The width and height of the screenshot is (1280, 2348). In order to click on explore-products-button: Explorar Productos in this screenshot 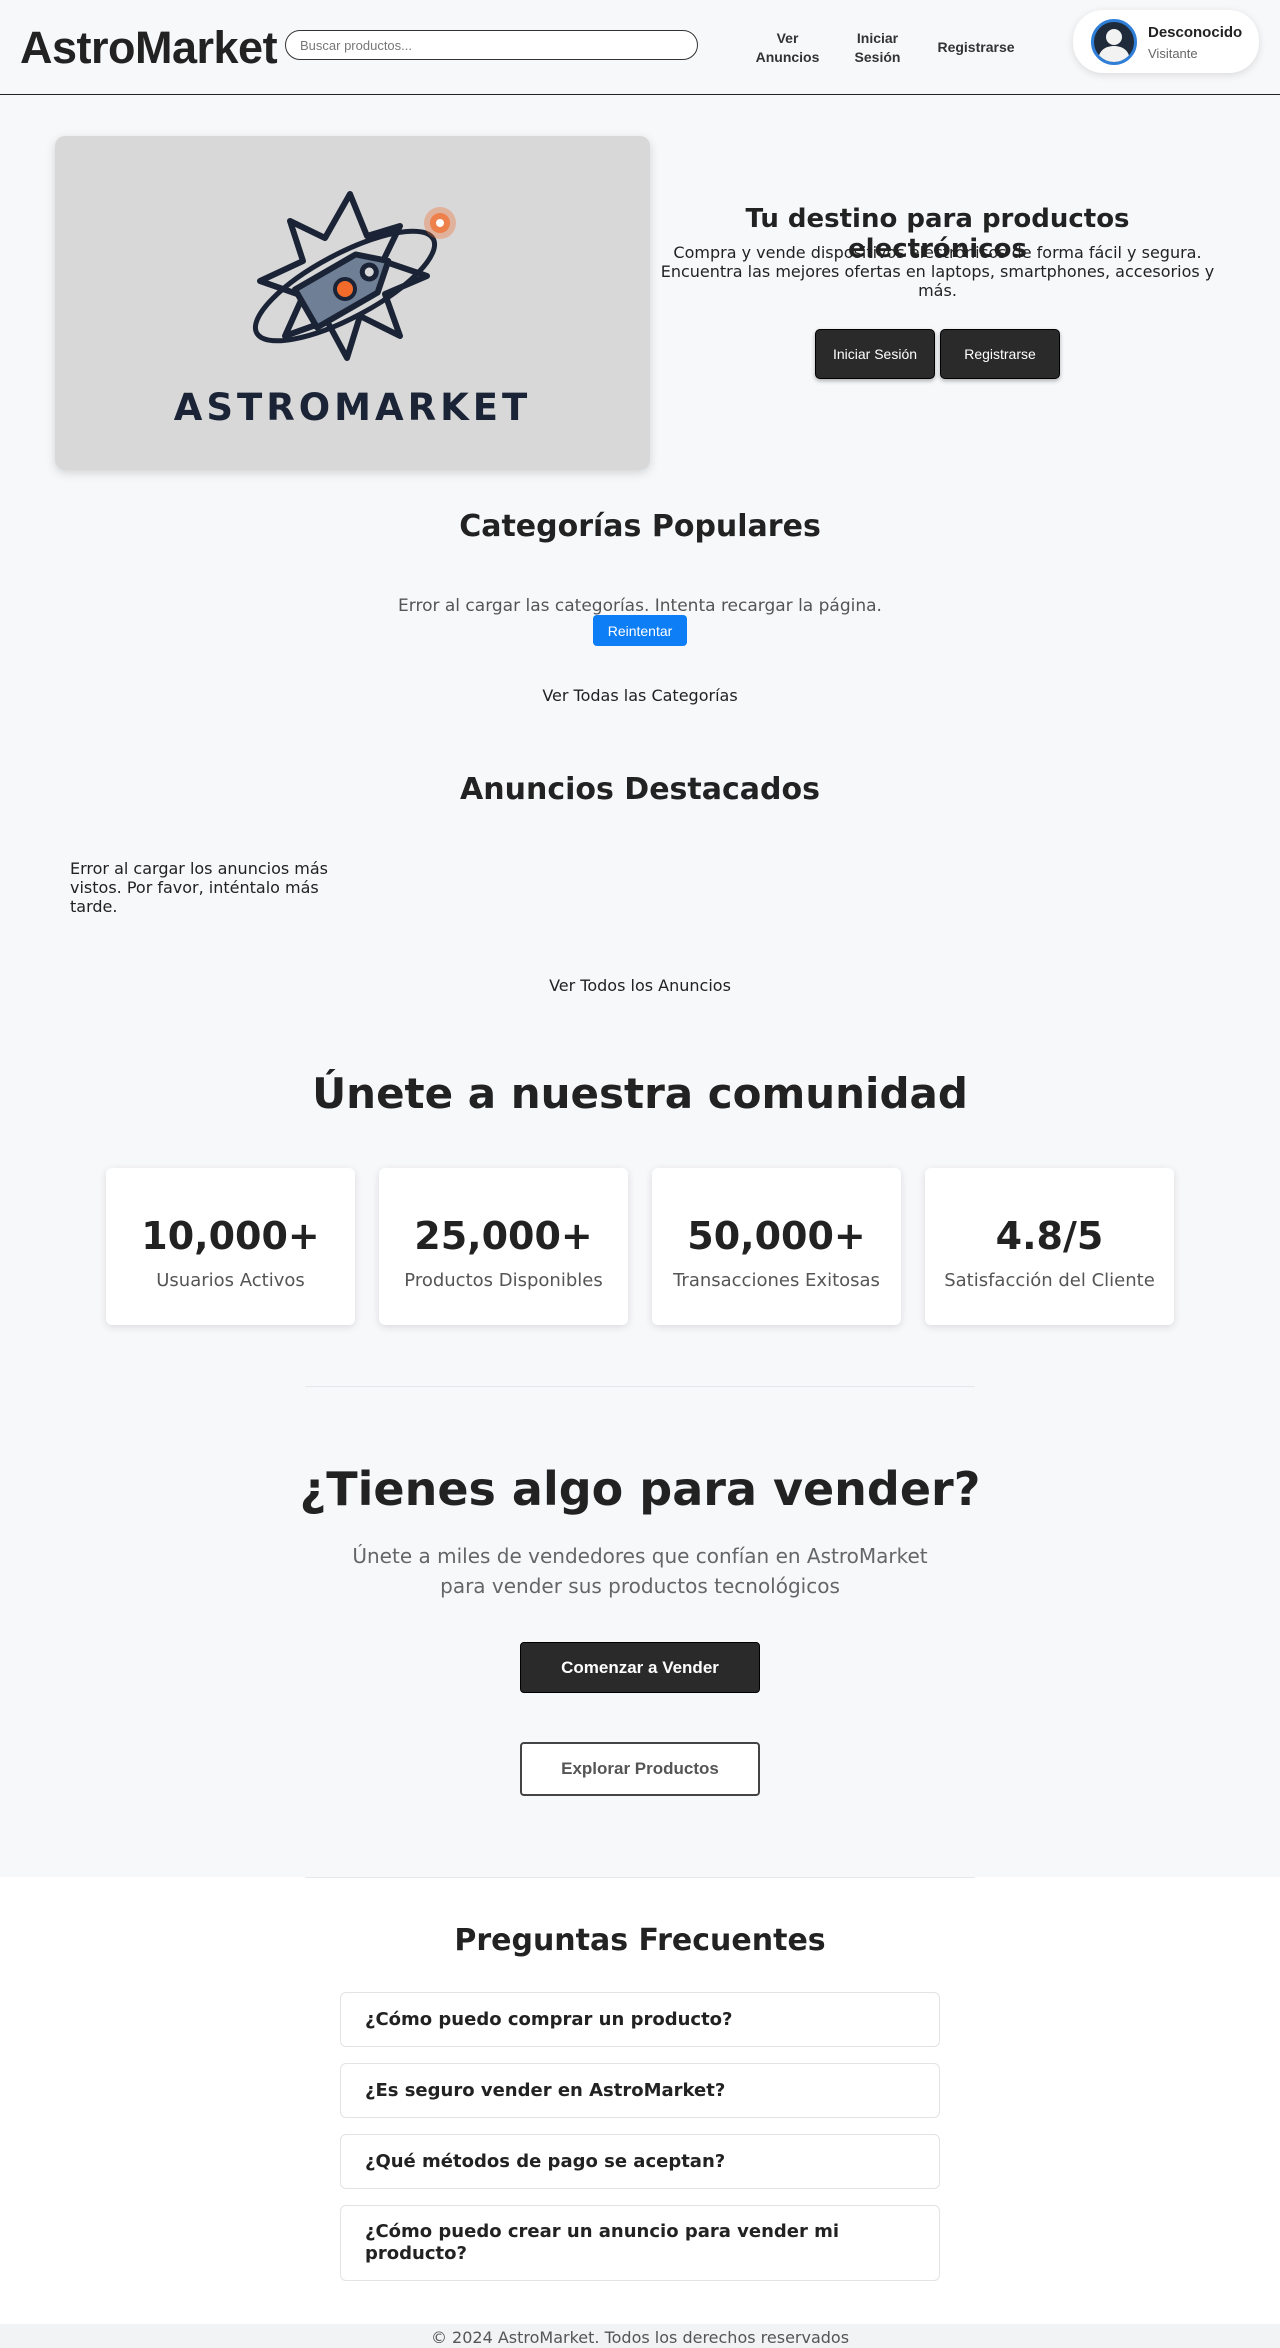, I will do `click(640, 1769)`.